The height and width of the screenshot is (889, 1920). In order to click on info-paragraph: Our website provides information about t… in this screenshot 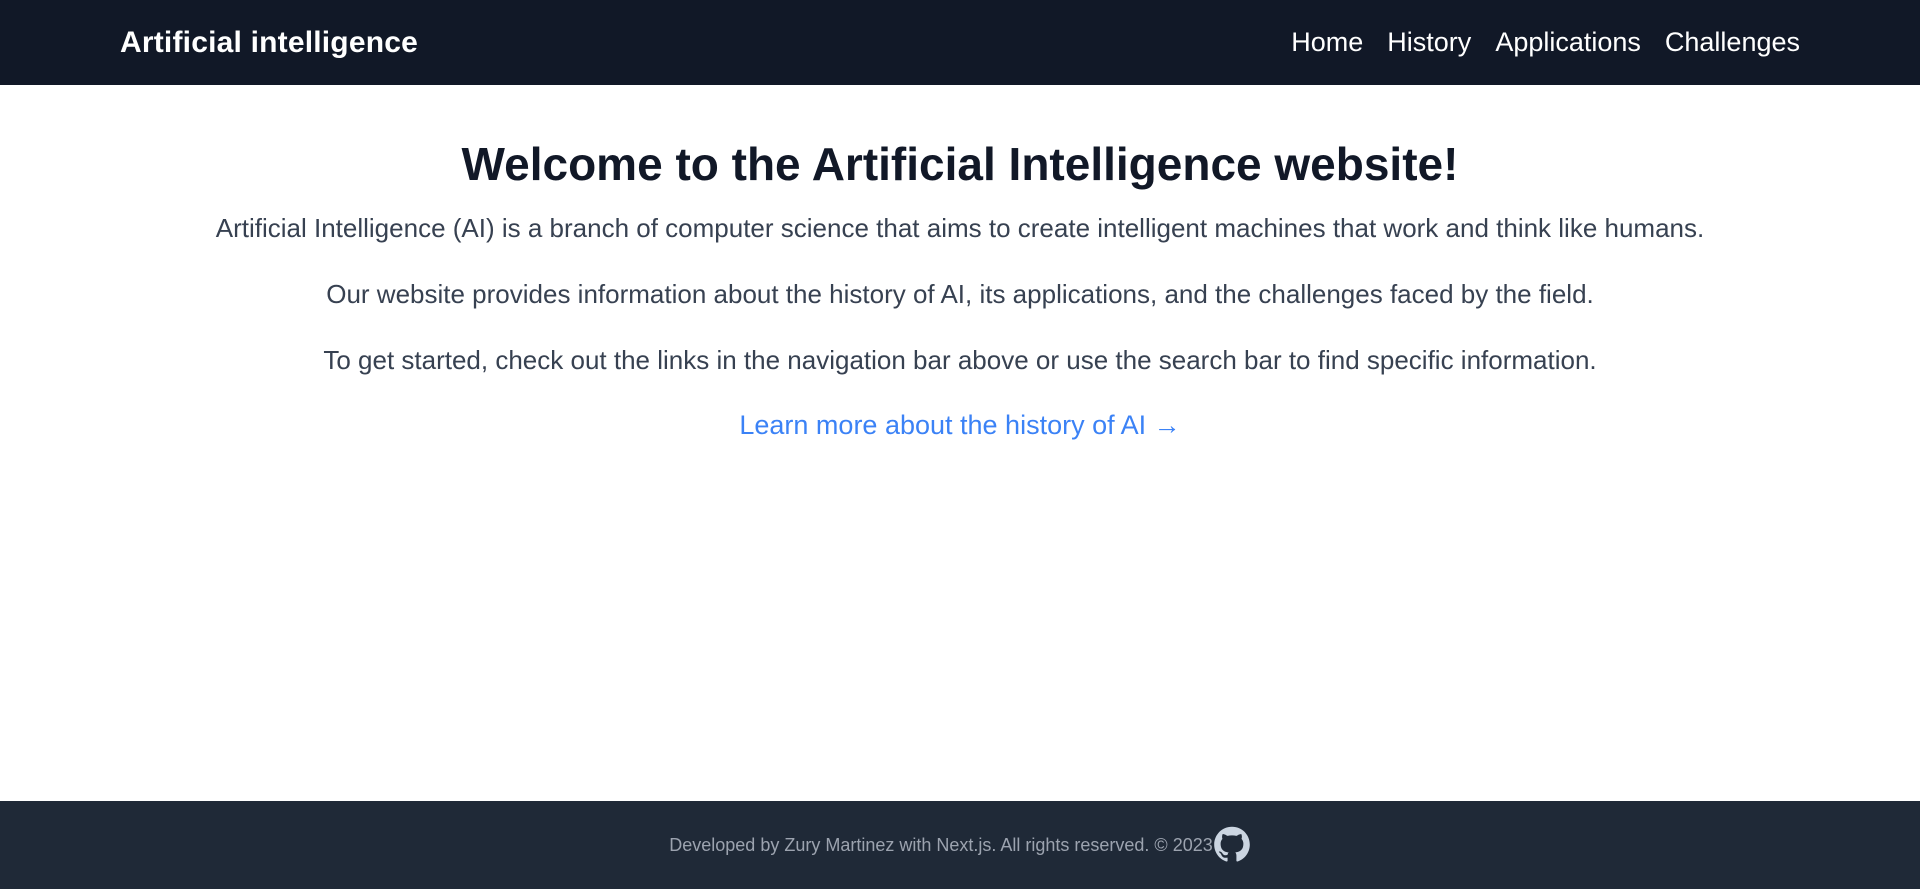, I will do `click(960, 293)`.